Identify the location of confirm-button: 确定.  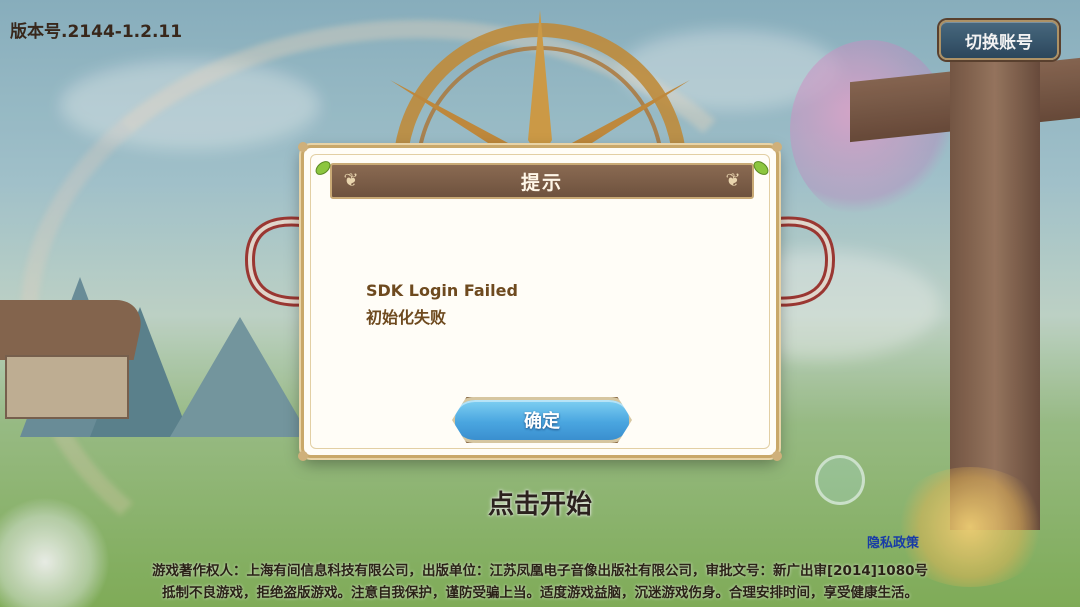
(542, 420).